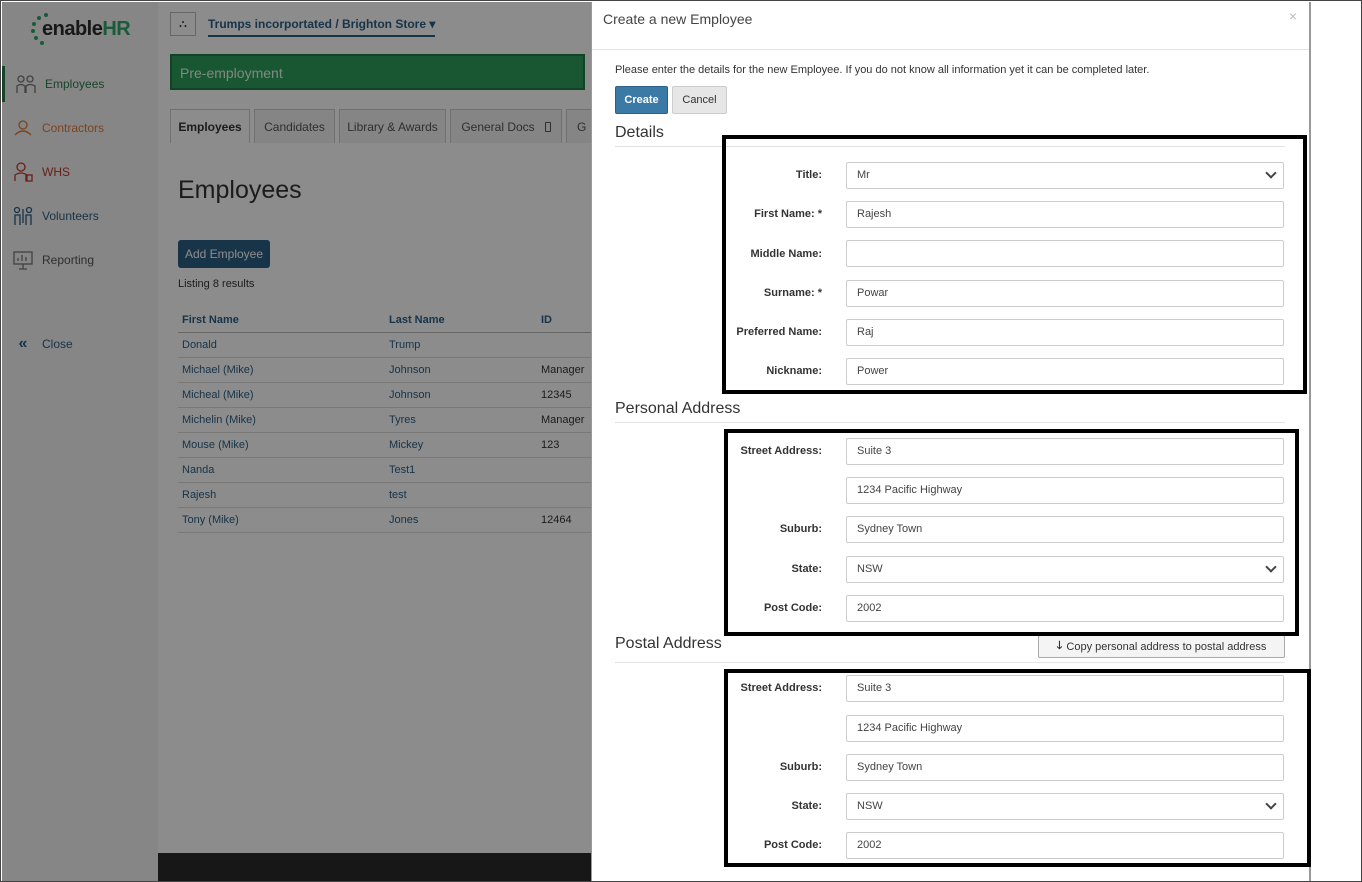  I want to click on copy-address-button: 🡓 Copy personal address to postal address, so click(1161, 646).